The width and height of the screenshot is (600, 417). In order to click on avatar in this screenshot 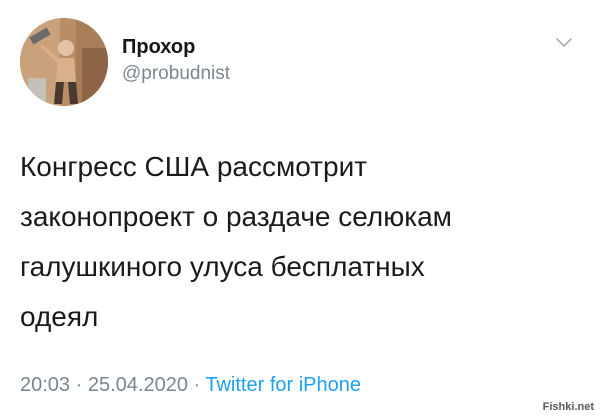, I will do `click(64, 62)`.